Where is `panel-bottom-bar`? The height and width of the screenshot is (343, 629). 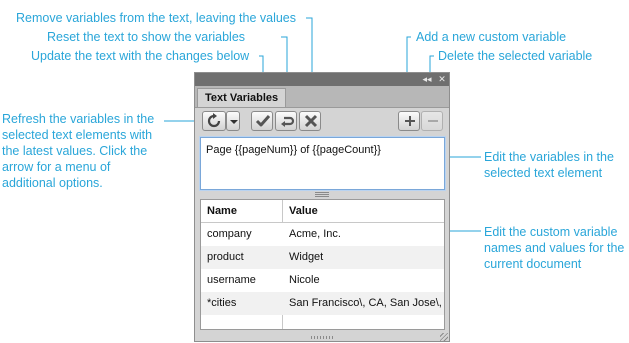
panel-bottom-bar is located at coordinates (322, 337).